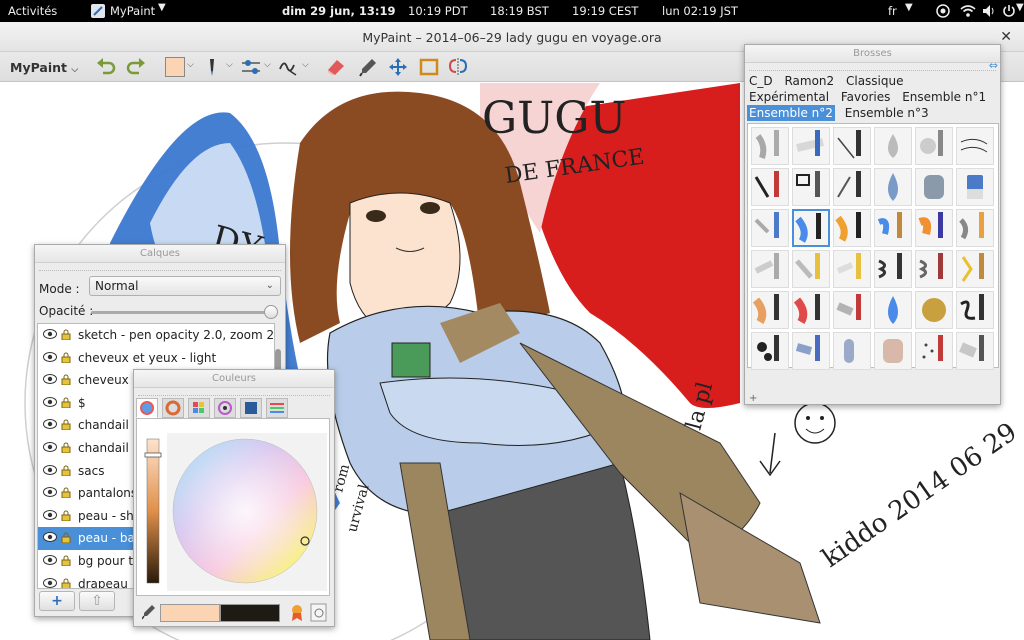 The image size is (1024, 640). Describe the element at coordinates (789, 97) in the screenshot. I see `brush-group-experimental: Expérimental` at that location.